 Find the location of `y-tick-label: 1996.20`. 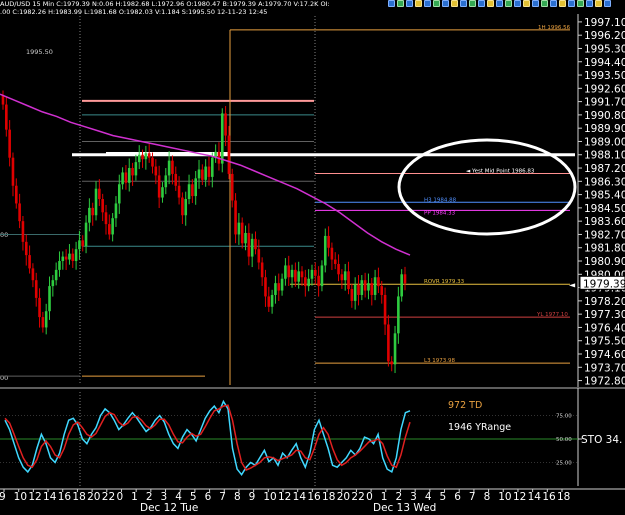

y-tick-label: 1996.20 is located at coordinates (604, 36).